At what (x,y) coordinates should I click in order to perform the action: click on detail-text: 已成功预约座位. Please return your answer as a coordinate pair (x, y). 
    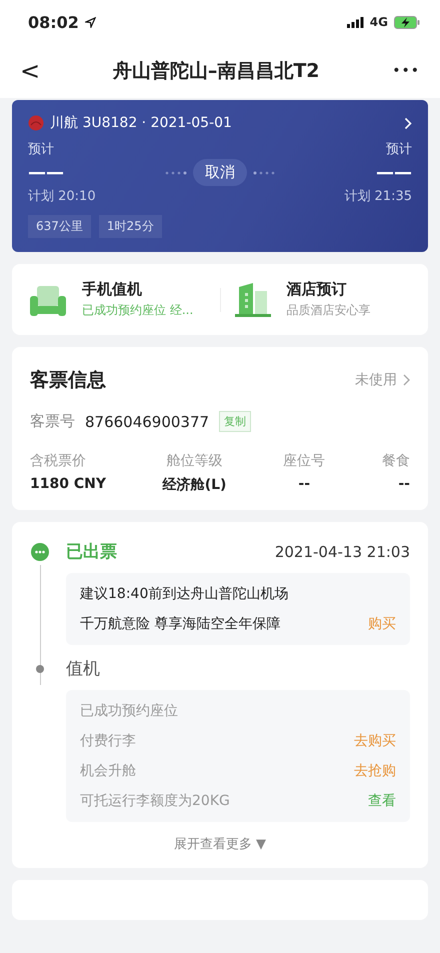
    Looking at the image, I should click on (129, 711).